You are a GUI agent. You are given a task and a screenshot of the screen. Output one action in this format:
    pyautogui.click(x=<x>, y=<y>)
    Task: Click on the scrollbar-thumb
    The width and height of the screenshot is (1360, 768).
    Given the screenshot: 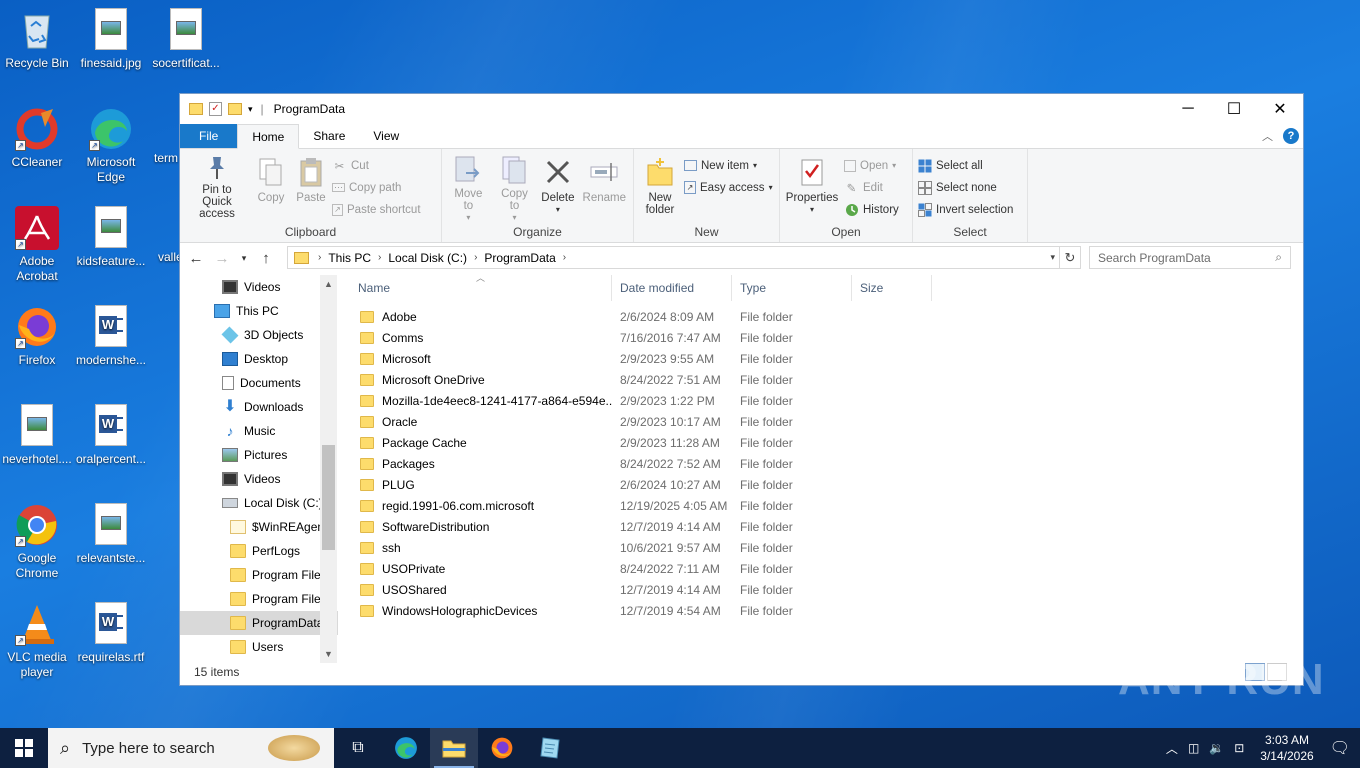 What is the action you would take?
    pyautogui.click(x=328, y=497)
    